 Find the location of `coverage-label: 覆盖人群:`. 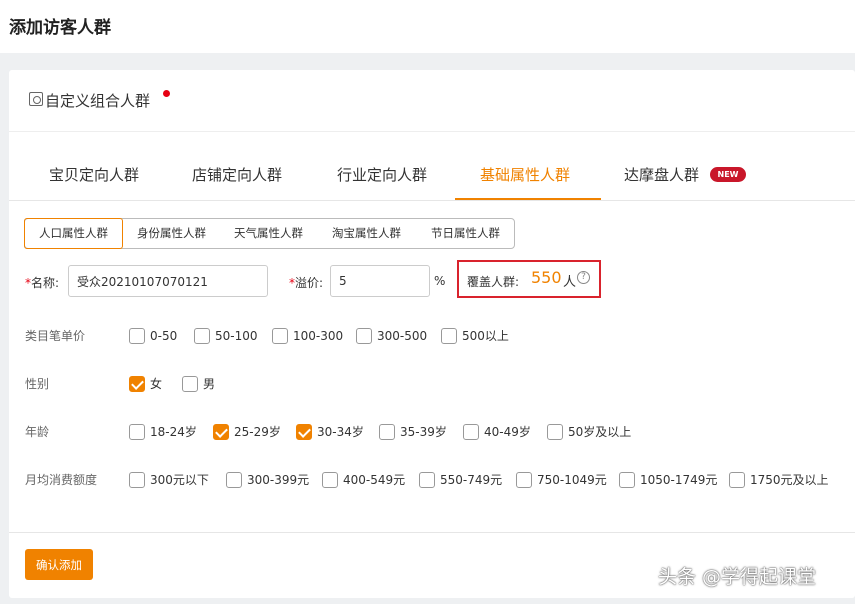

coverage-label: 覆盖人群: is located at coordinates (493, 282).